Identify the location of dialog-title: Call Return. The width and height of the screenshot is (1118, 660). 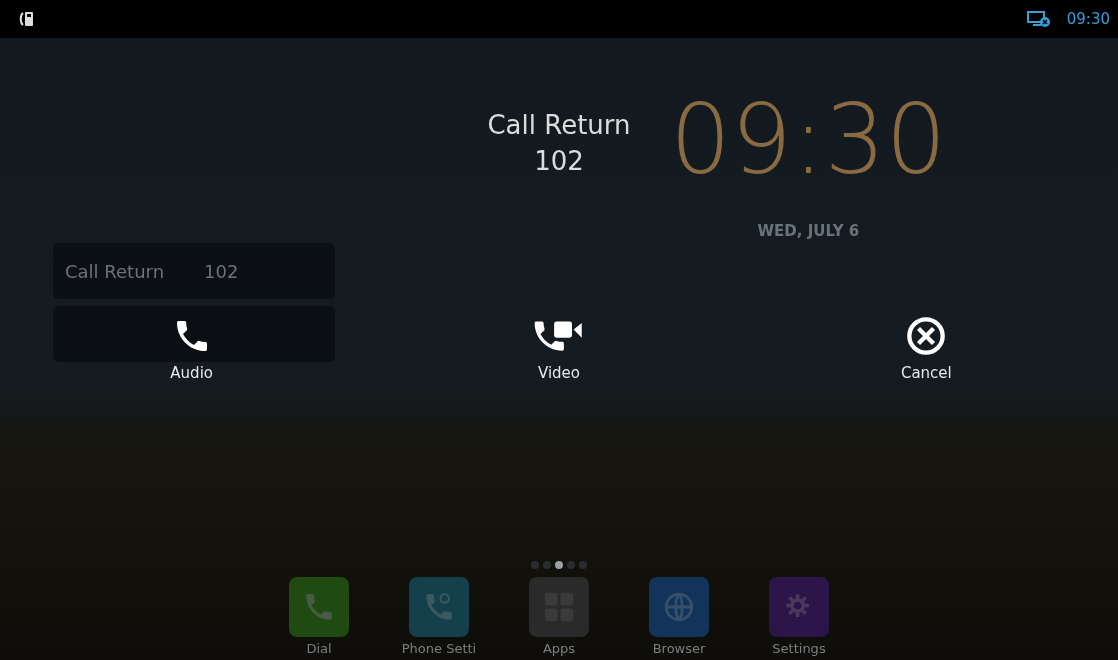
(559, 125).